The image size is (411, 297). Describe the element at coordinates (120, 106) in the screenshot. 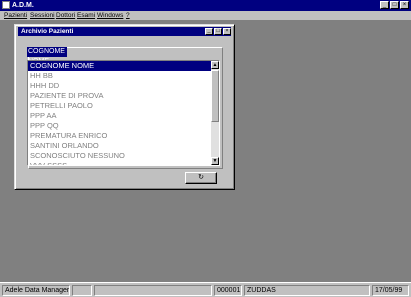

I see `list-item: PETRELLI PAOLO` at that location.